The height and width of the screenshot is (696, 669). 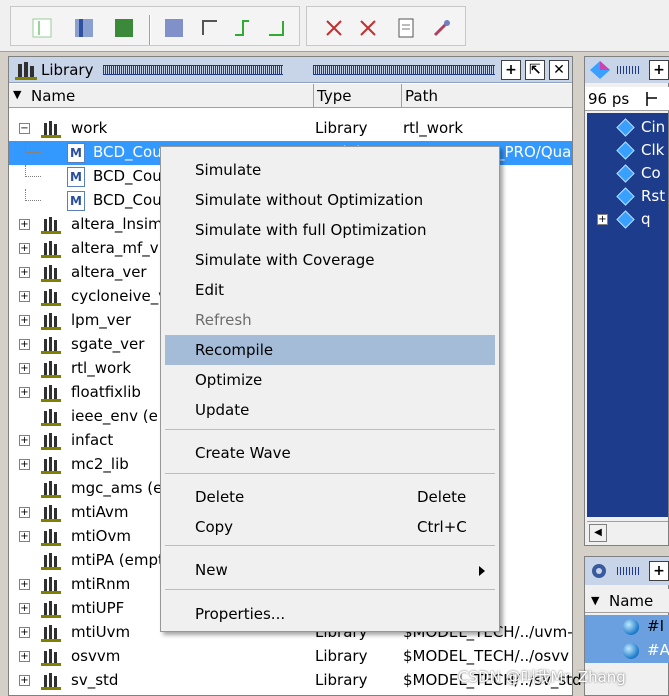 What do you see at coordinates (84, 28) in the screenshot?
I see `layout-2-icon` at bounding box center [84, 28].